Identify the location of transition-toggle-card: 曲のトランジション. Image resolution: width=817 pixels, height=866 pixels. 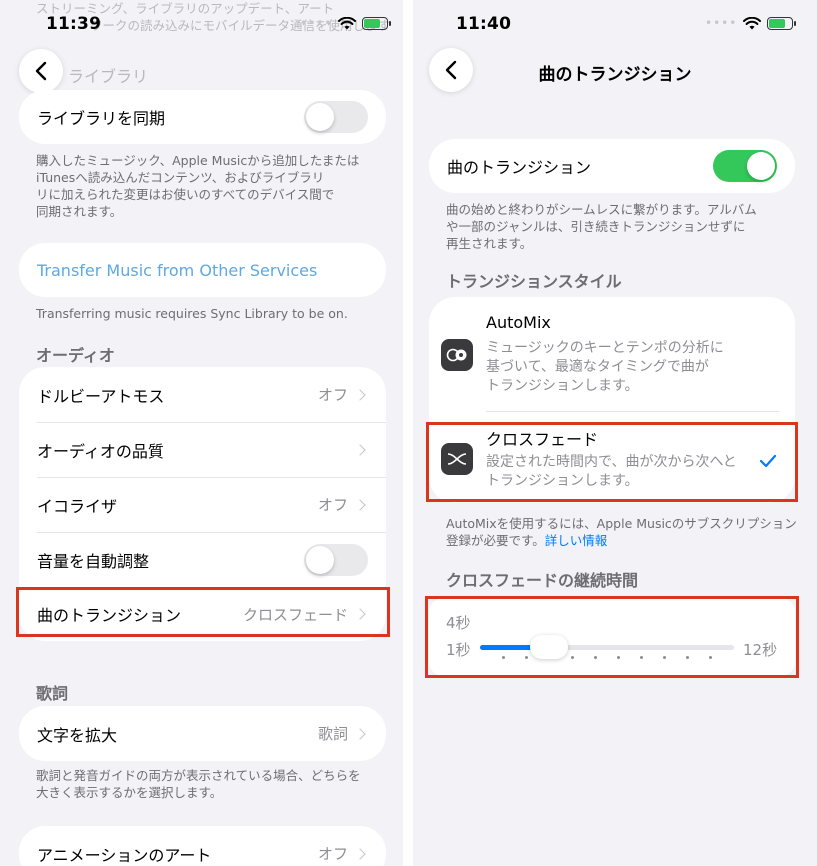
(612, 166).